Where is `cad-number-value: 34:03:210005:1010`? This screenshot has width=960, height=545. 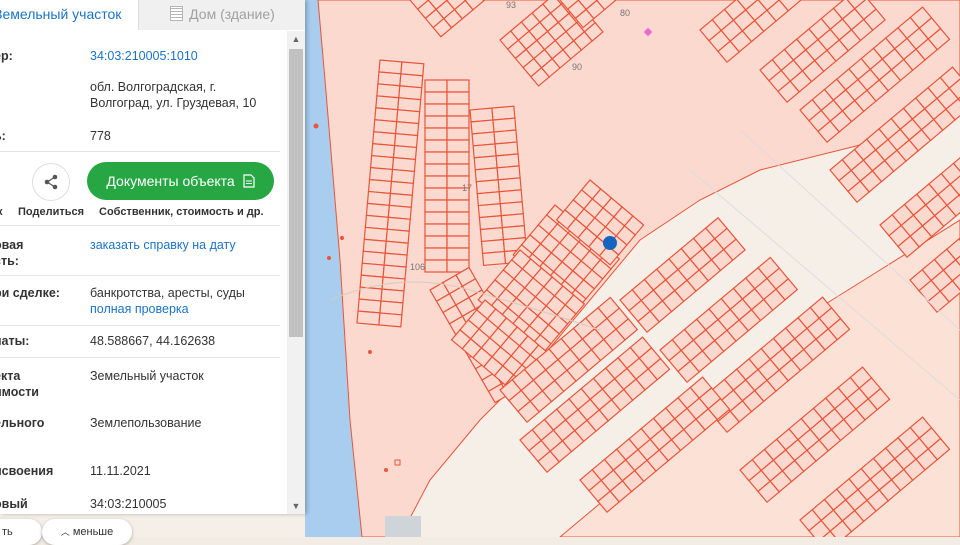 cad-number-value: 34:03:210005:1010 is located at coordinates (185, 56).